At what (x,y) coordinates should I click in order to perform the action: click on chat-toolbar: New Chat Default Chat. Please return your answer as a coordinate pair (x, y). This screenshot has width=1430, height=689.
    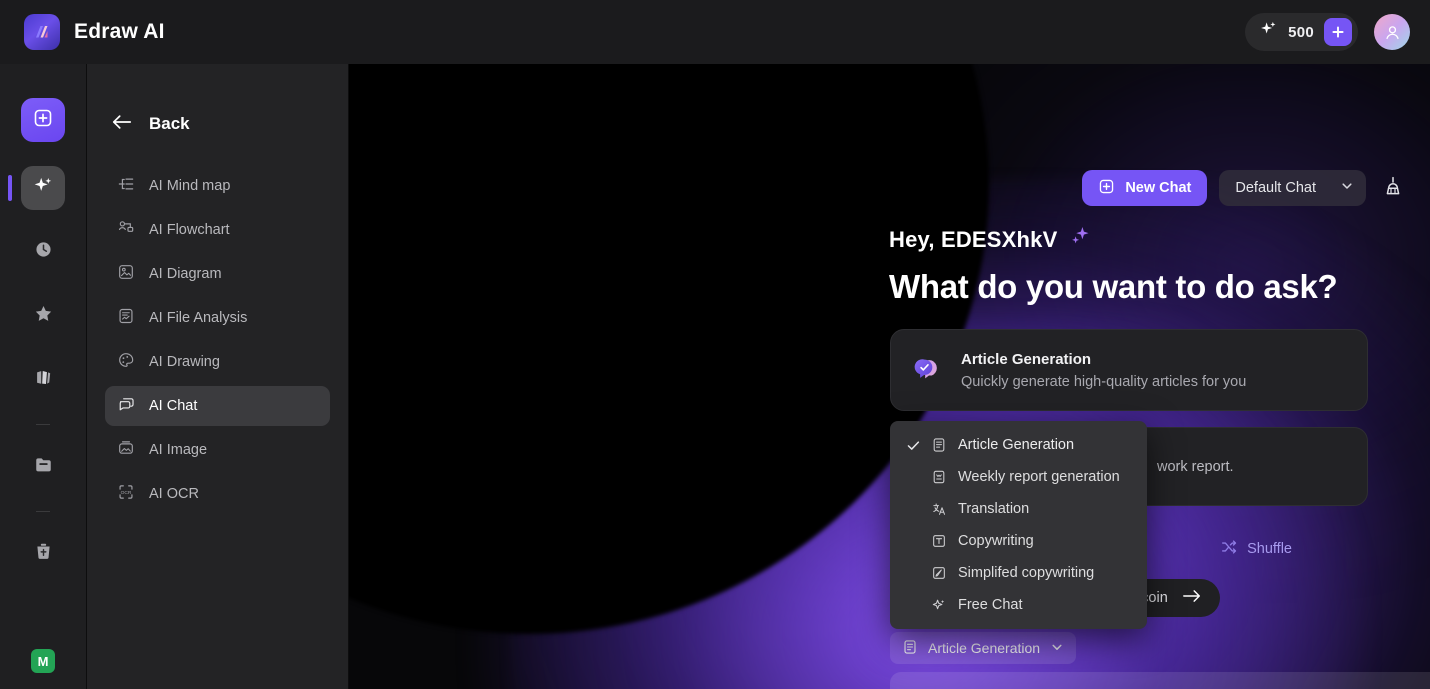
    Looking at the image, I should click on (1245, 188).